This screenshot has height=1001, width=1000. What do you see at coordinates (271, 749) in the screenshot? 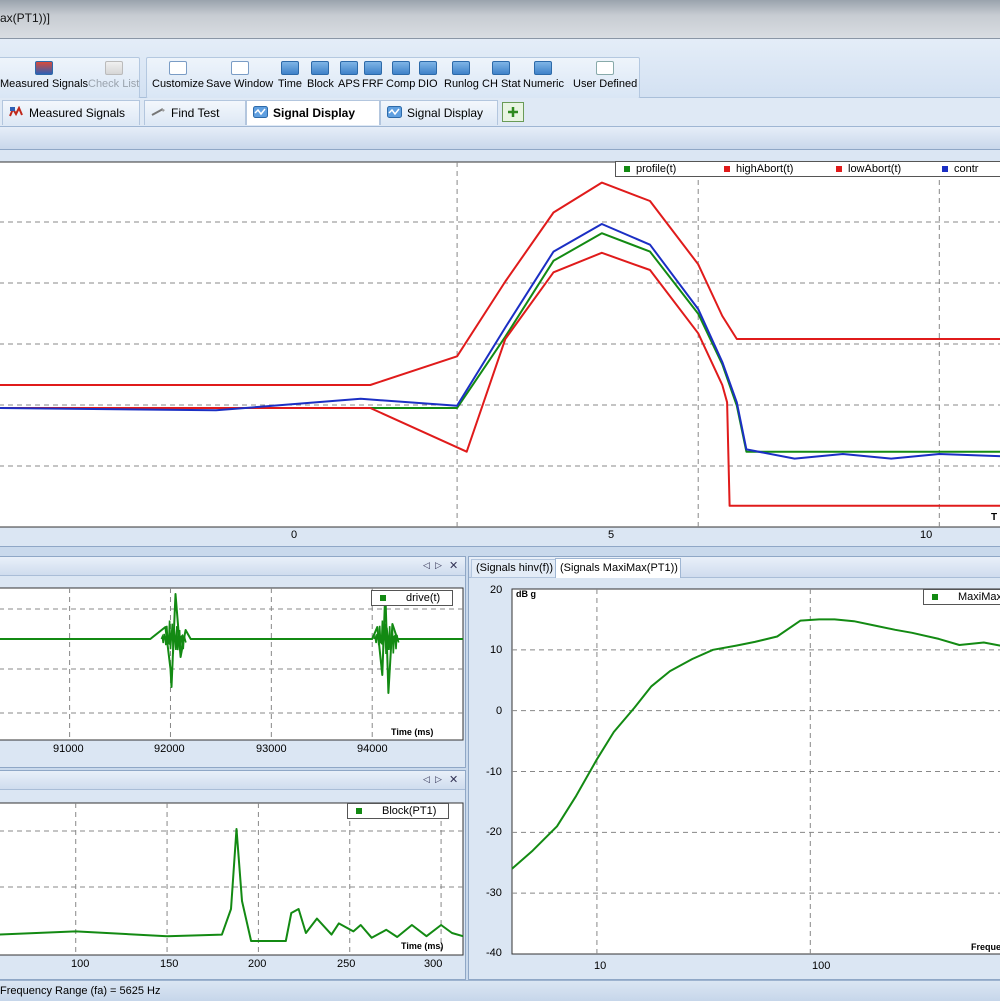
I see `x-tick-label: 93000` at bounding box center [271, 749].